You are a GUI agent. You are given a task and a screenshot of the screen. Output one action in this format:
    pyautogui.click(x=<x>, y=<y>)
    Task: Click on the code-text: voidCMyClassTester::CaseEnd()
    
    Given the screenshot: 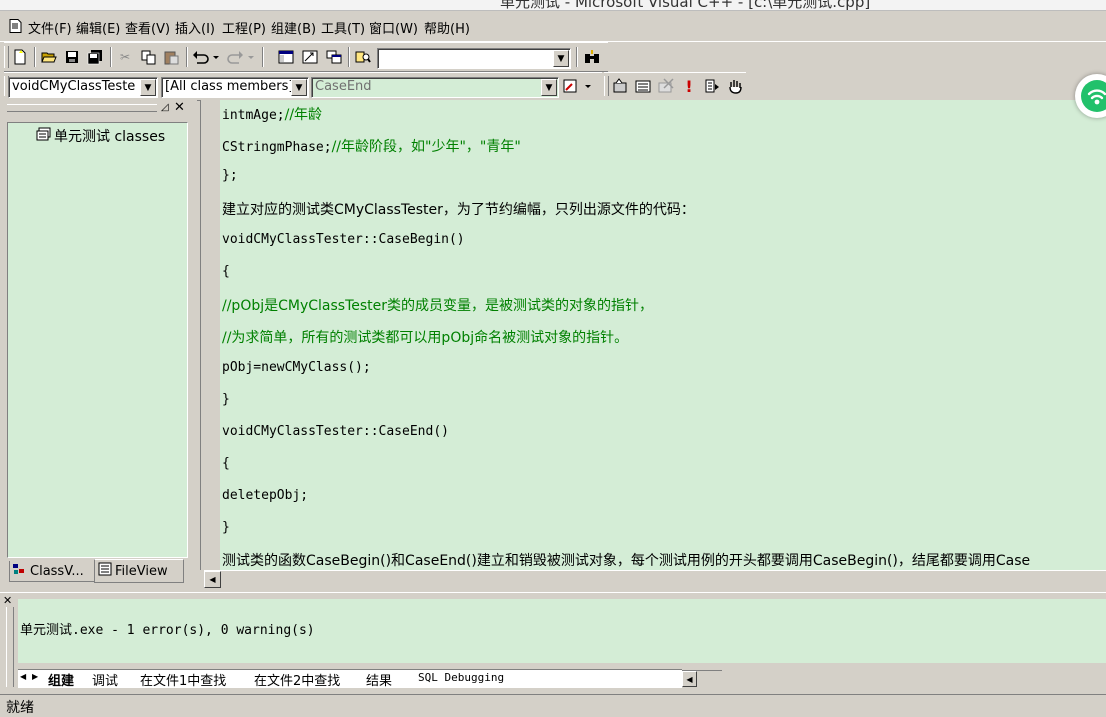 What is the action you would take?
    pyautogui.click(x=335, y=431)
    